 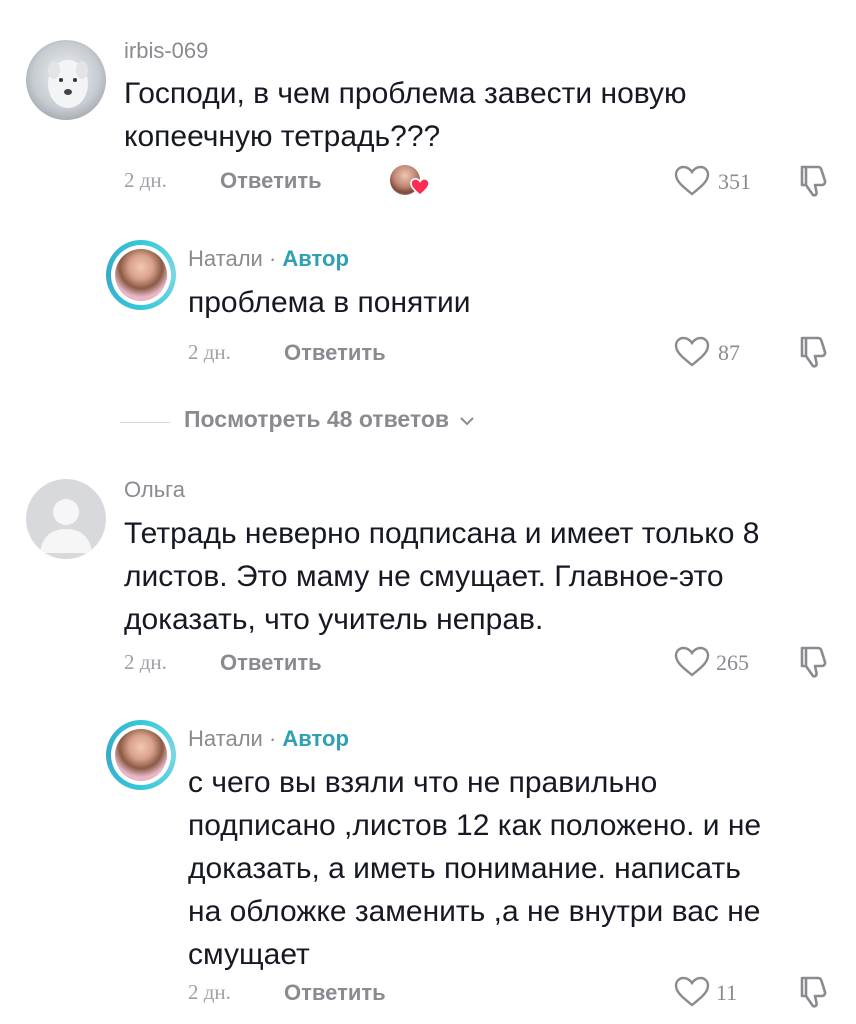 What do you see at coordinates (734, 181) in the screenshot?
I see `like-count: 351` at bounding box center [734, 181].